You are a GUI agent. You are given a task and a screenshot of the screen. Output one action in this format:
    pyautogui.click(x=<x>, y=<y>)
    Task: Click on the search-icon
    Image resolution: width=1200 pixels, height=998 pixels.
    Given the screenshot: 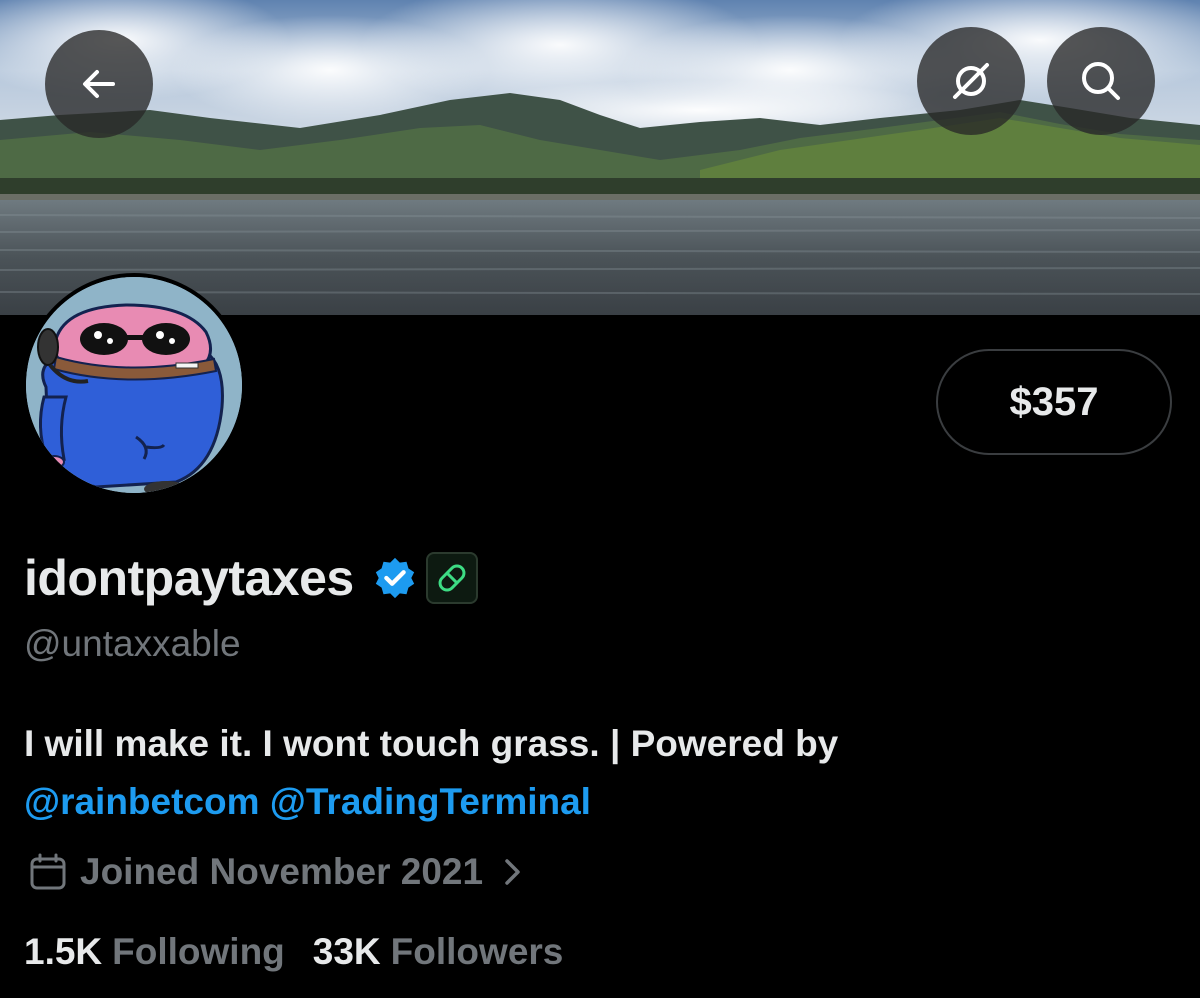 What is the action you would take?
    pyautogui.click(x=1101, y=81)
    